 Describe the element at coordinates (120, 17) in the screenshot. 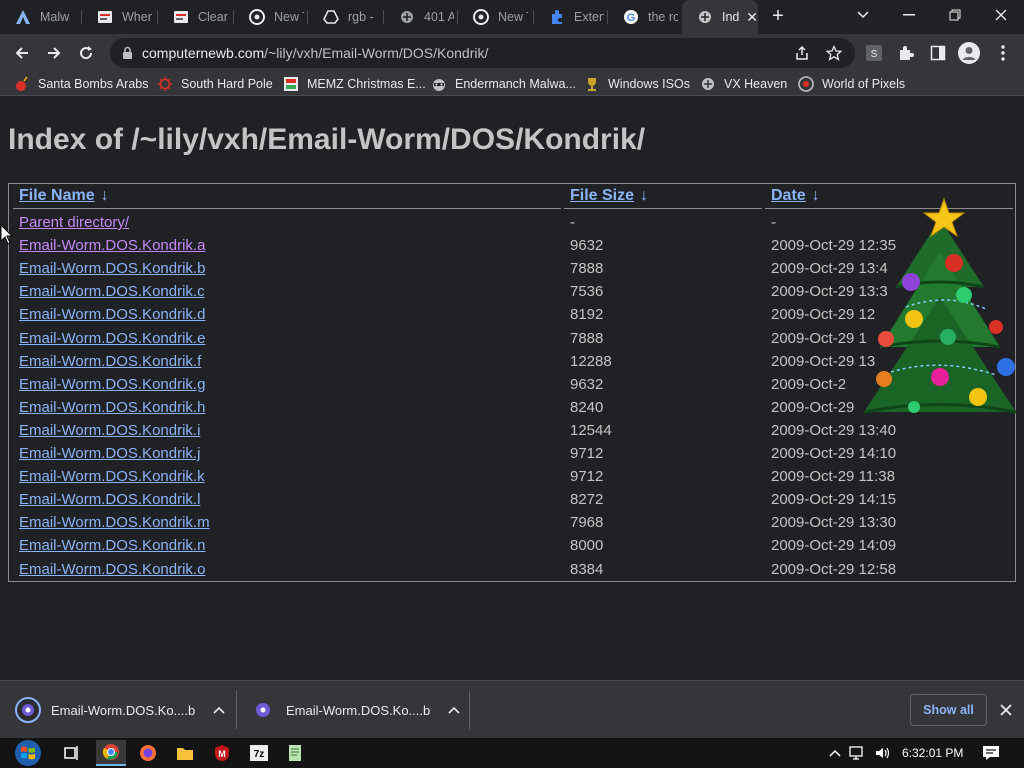

I see `tab: When` at that location.